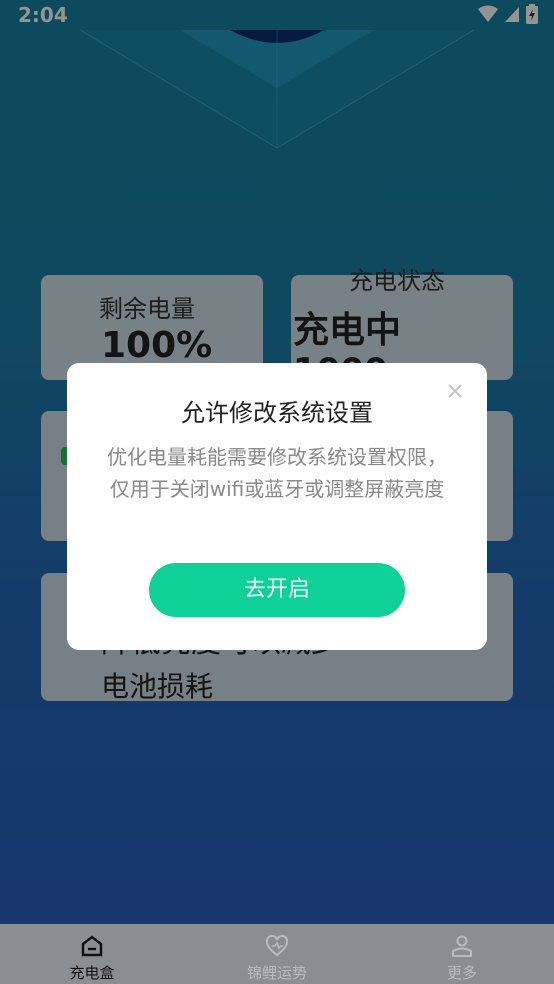  Describe the element at coordinates (277, 945) in the screenshot. I see `heart-icon` at that location.